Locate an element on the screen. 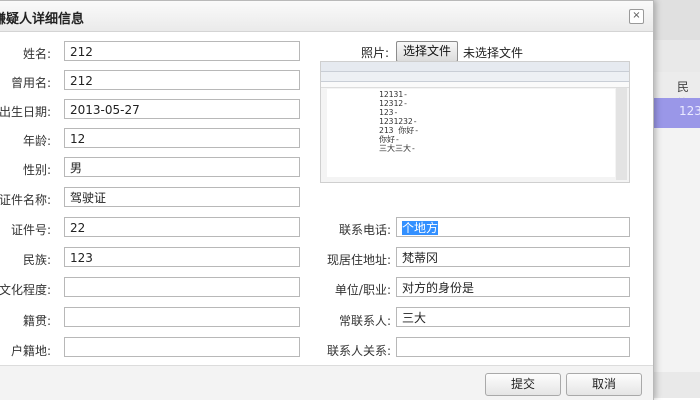  id-number-field: 22 is located at coordinates (182, 227).